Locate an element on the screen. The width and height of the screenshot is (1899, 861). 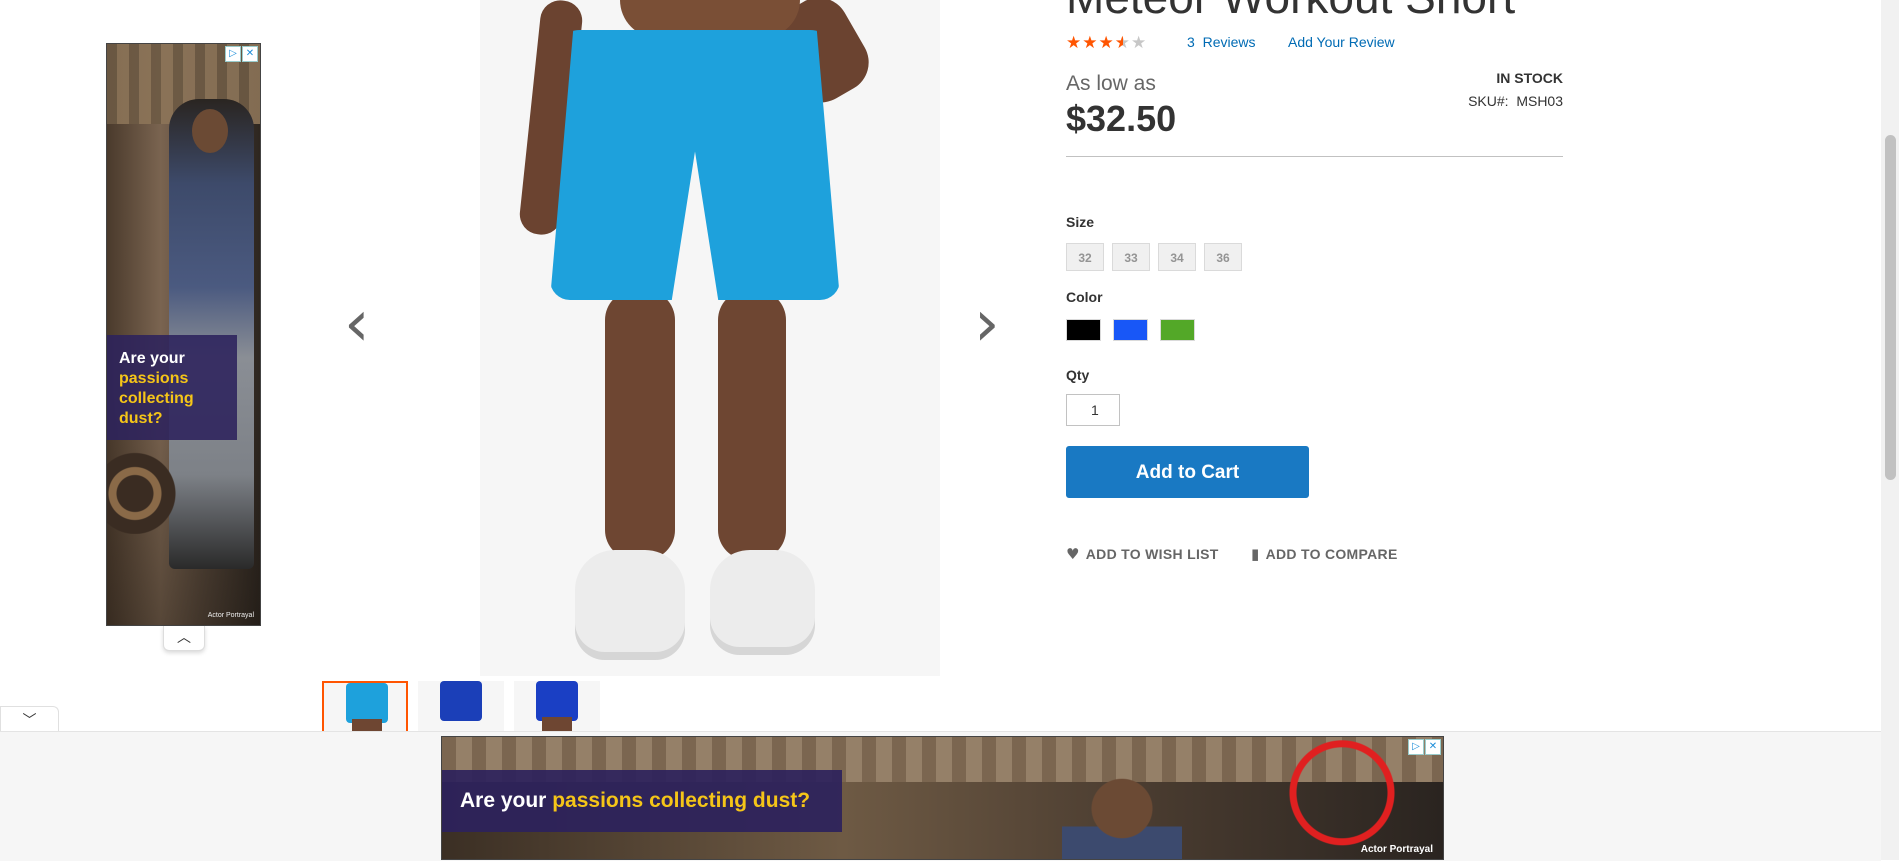
gallery-prev-button: ‹ is located at coordinates (357, 324).